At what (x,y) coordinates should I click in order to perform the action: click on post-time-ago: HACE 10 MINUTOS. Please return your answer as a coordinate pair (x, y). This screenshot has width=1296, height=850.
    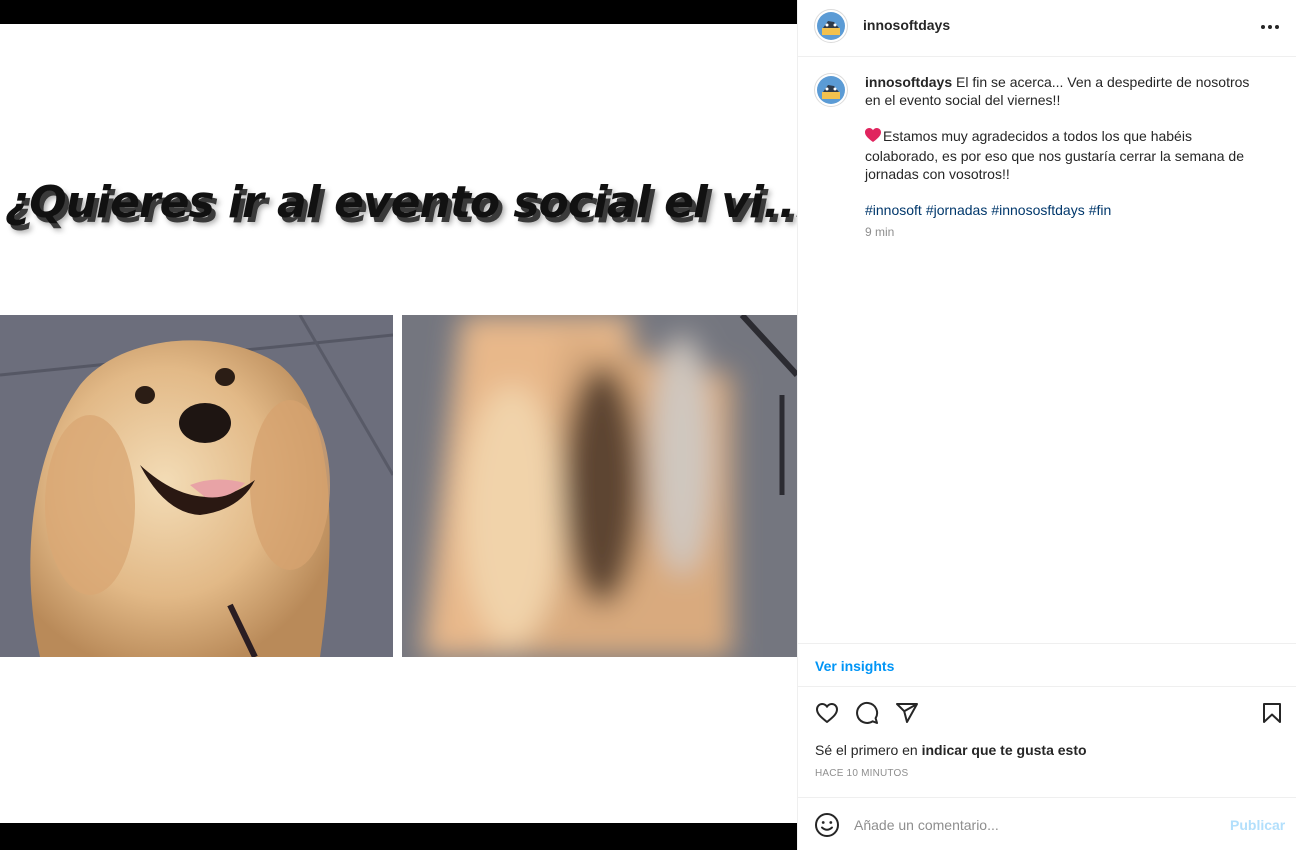
    Looking at the image, I should click on (861, 773).